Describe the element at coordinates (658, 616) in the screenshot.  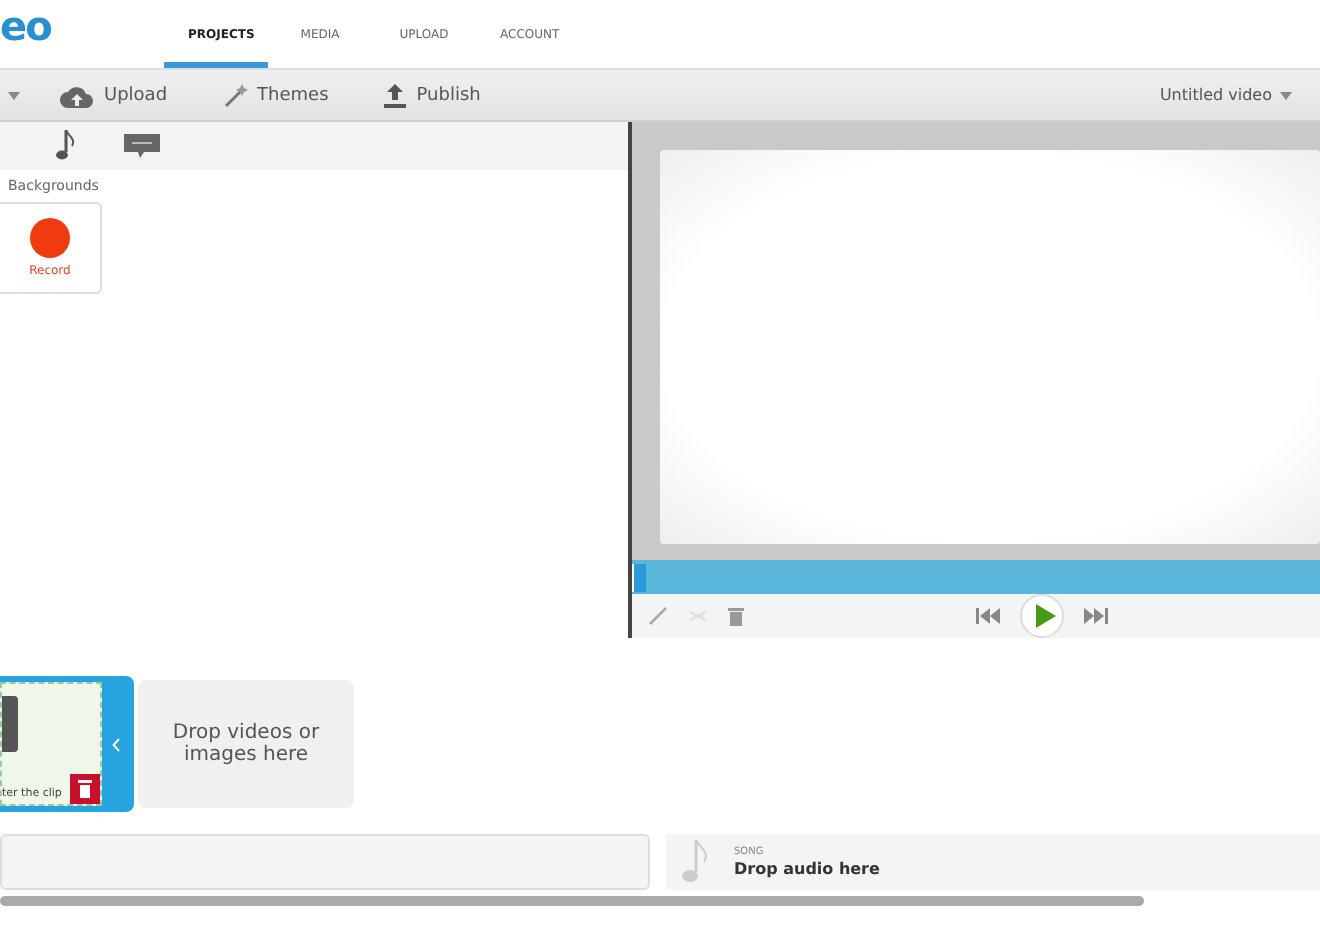
I see `pencil-icon` at that location.